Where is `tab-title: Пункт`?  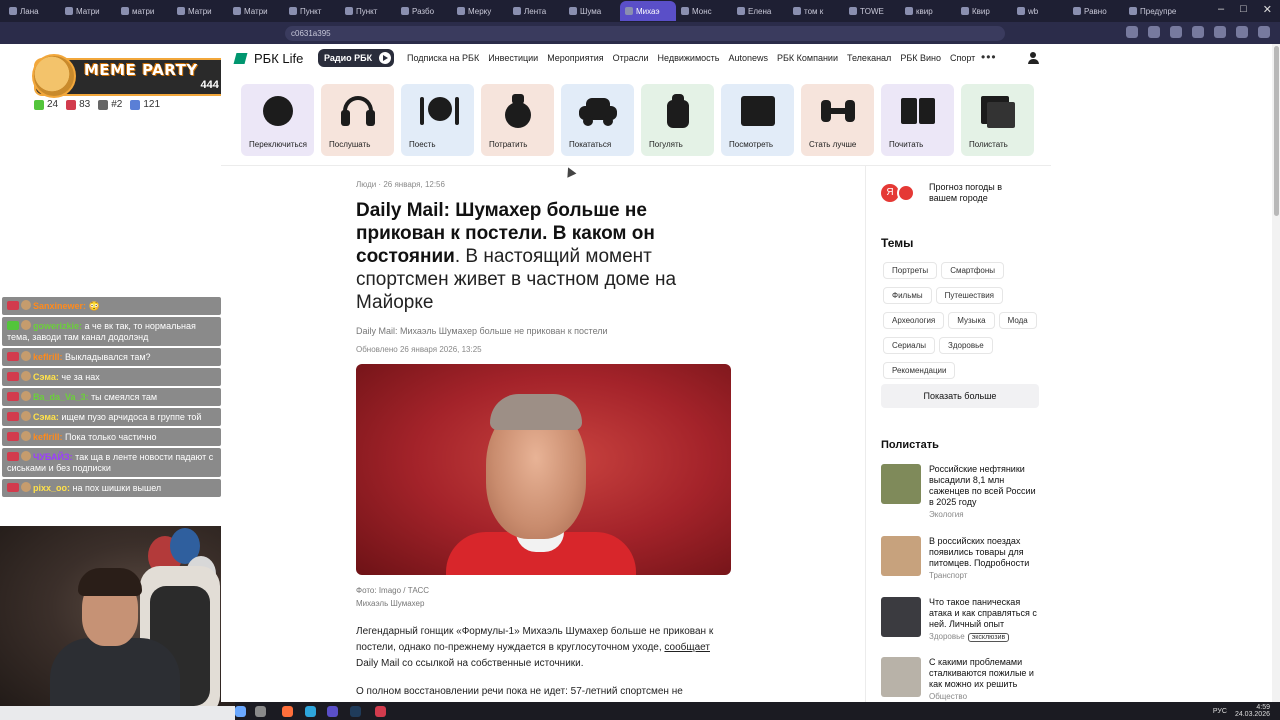 tab-title: Пункт is located at coordinates (311, 11).